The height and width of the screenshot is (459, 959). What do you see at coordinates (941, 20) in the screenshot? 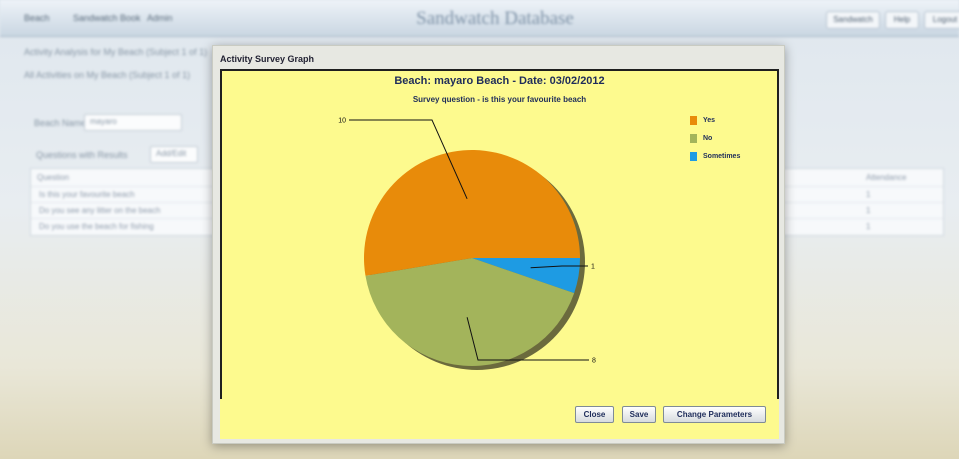
I see `logout-button: Logout` at bounding box center [941, 20].